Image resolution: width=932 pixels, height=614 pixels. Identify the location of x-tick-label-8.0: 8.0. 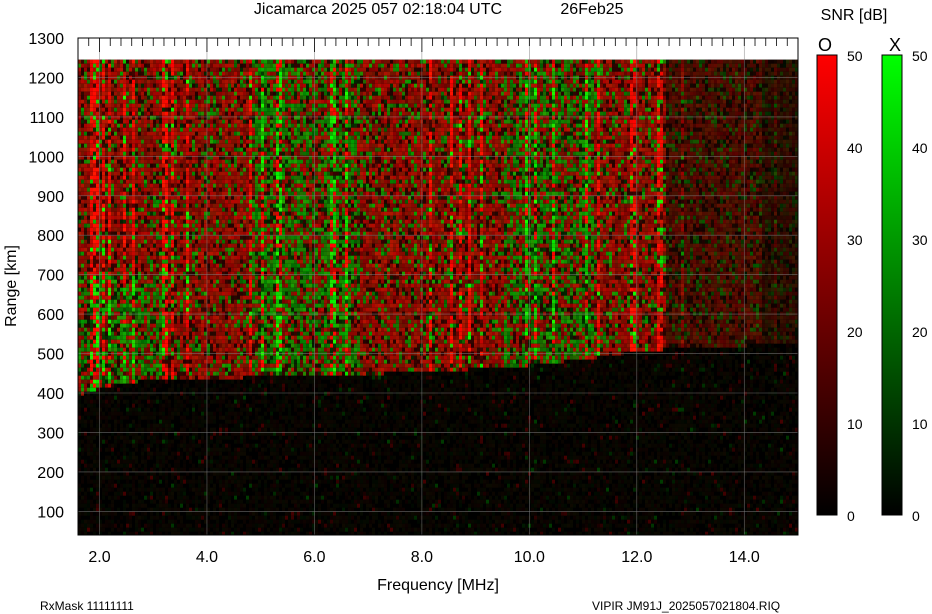
(422, 557).